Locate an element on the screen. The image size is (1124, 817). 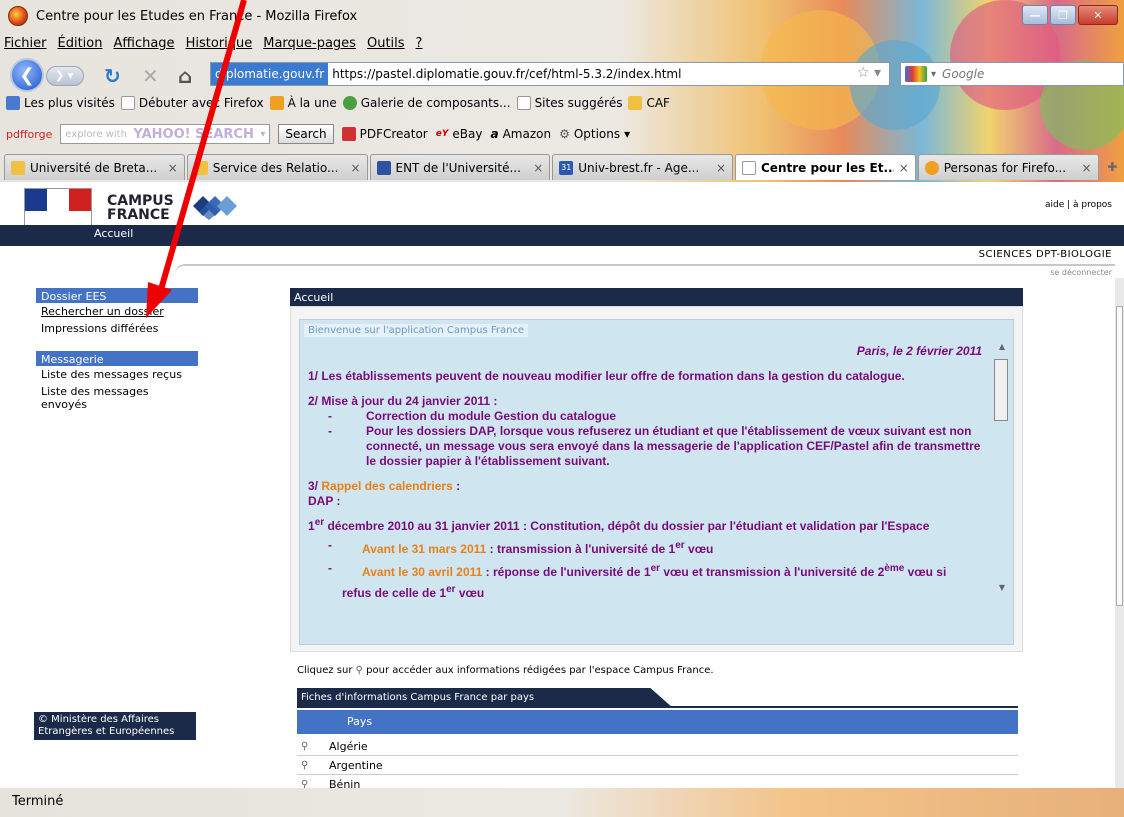
table-row: ⚲ Algérie is located at coordinates (657, 747).